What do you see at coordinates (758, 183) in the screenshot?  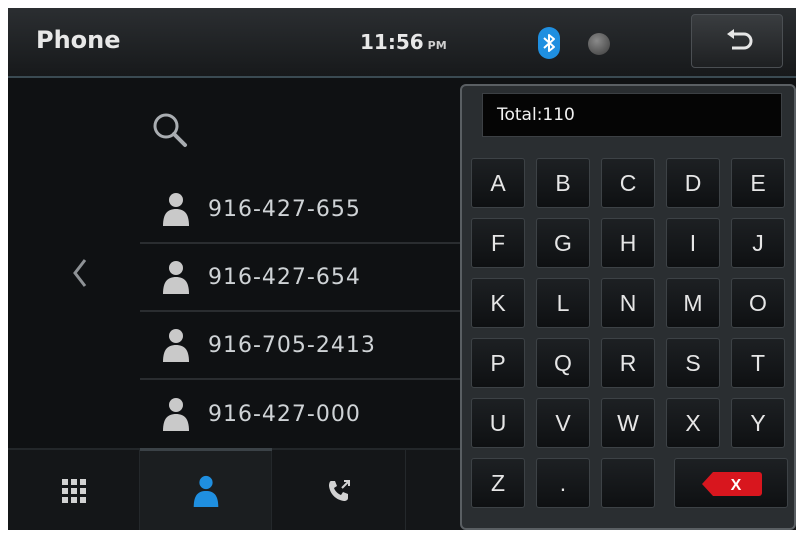 I see `key-e: E` at bounding box center [758, 183].